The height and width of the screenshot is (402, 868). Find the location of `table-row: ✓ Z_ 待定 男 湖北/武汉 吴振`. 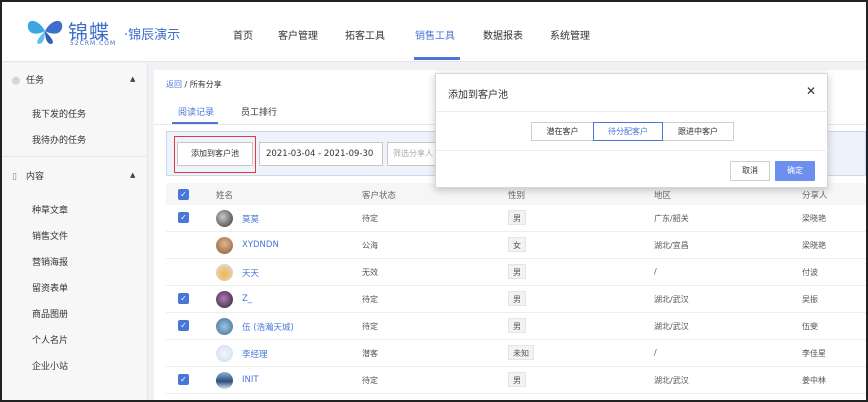

table-row: ✓ Z_ 待定 男 湖北/武汉 吴振 is located at coordinates (516, 299).